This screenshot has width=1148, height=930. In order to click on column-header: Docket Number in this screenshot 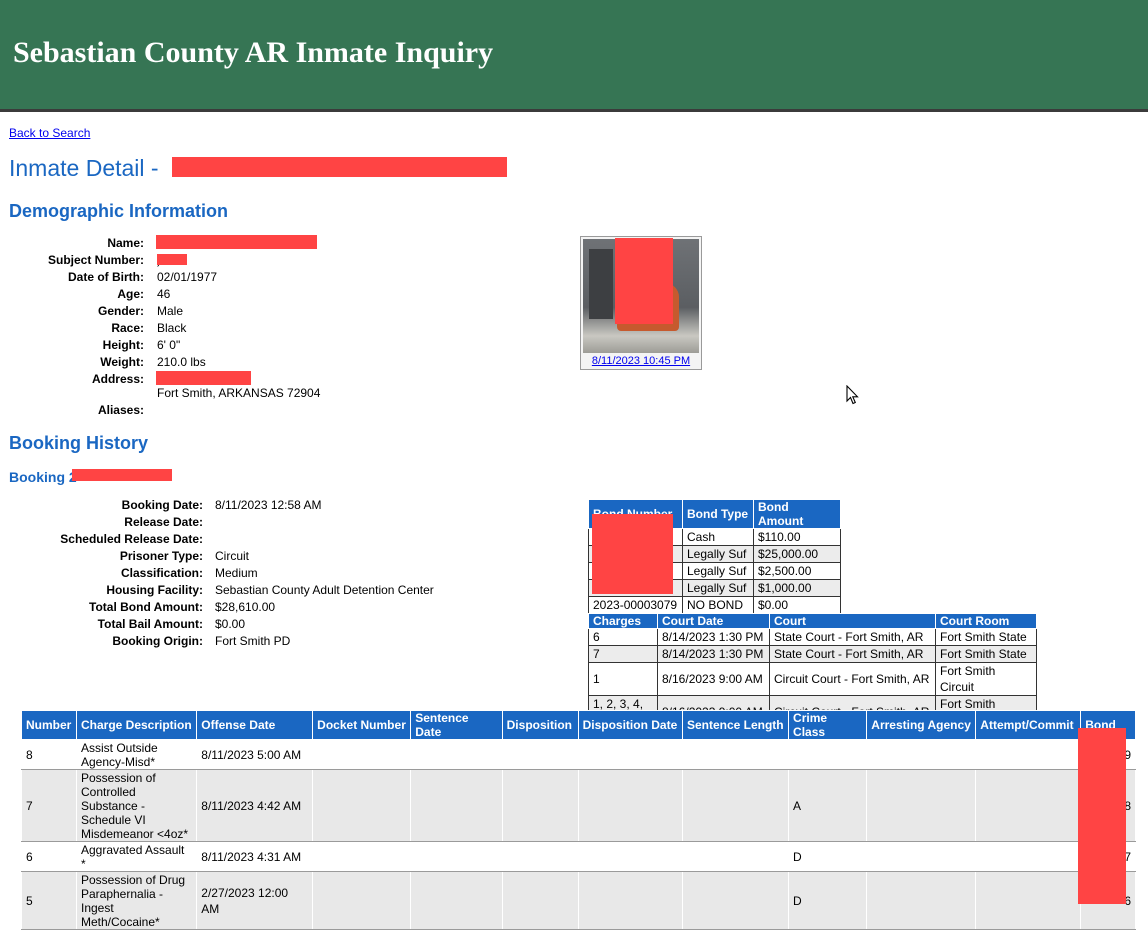, I will do `click(362, 725)`.